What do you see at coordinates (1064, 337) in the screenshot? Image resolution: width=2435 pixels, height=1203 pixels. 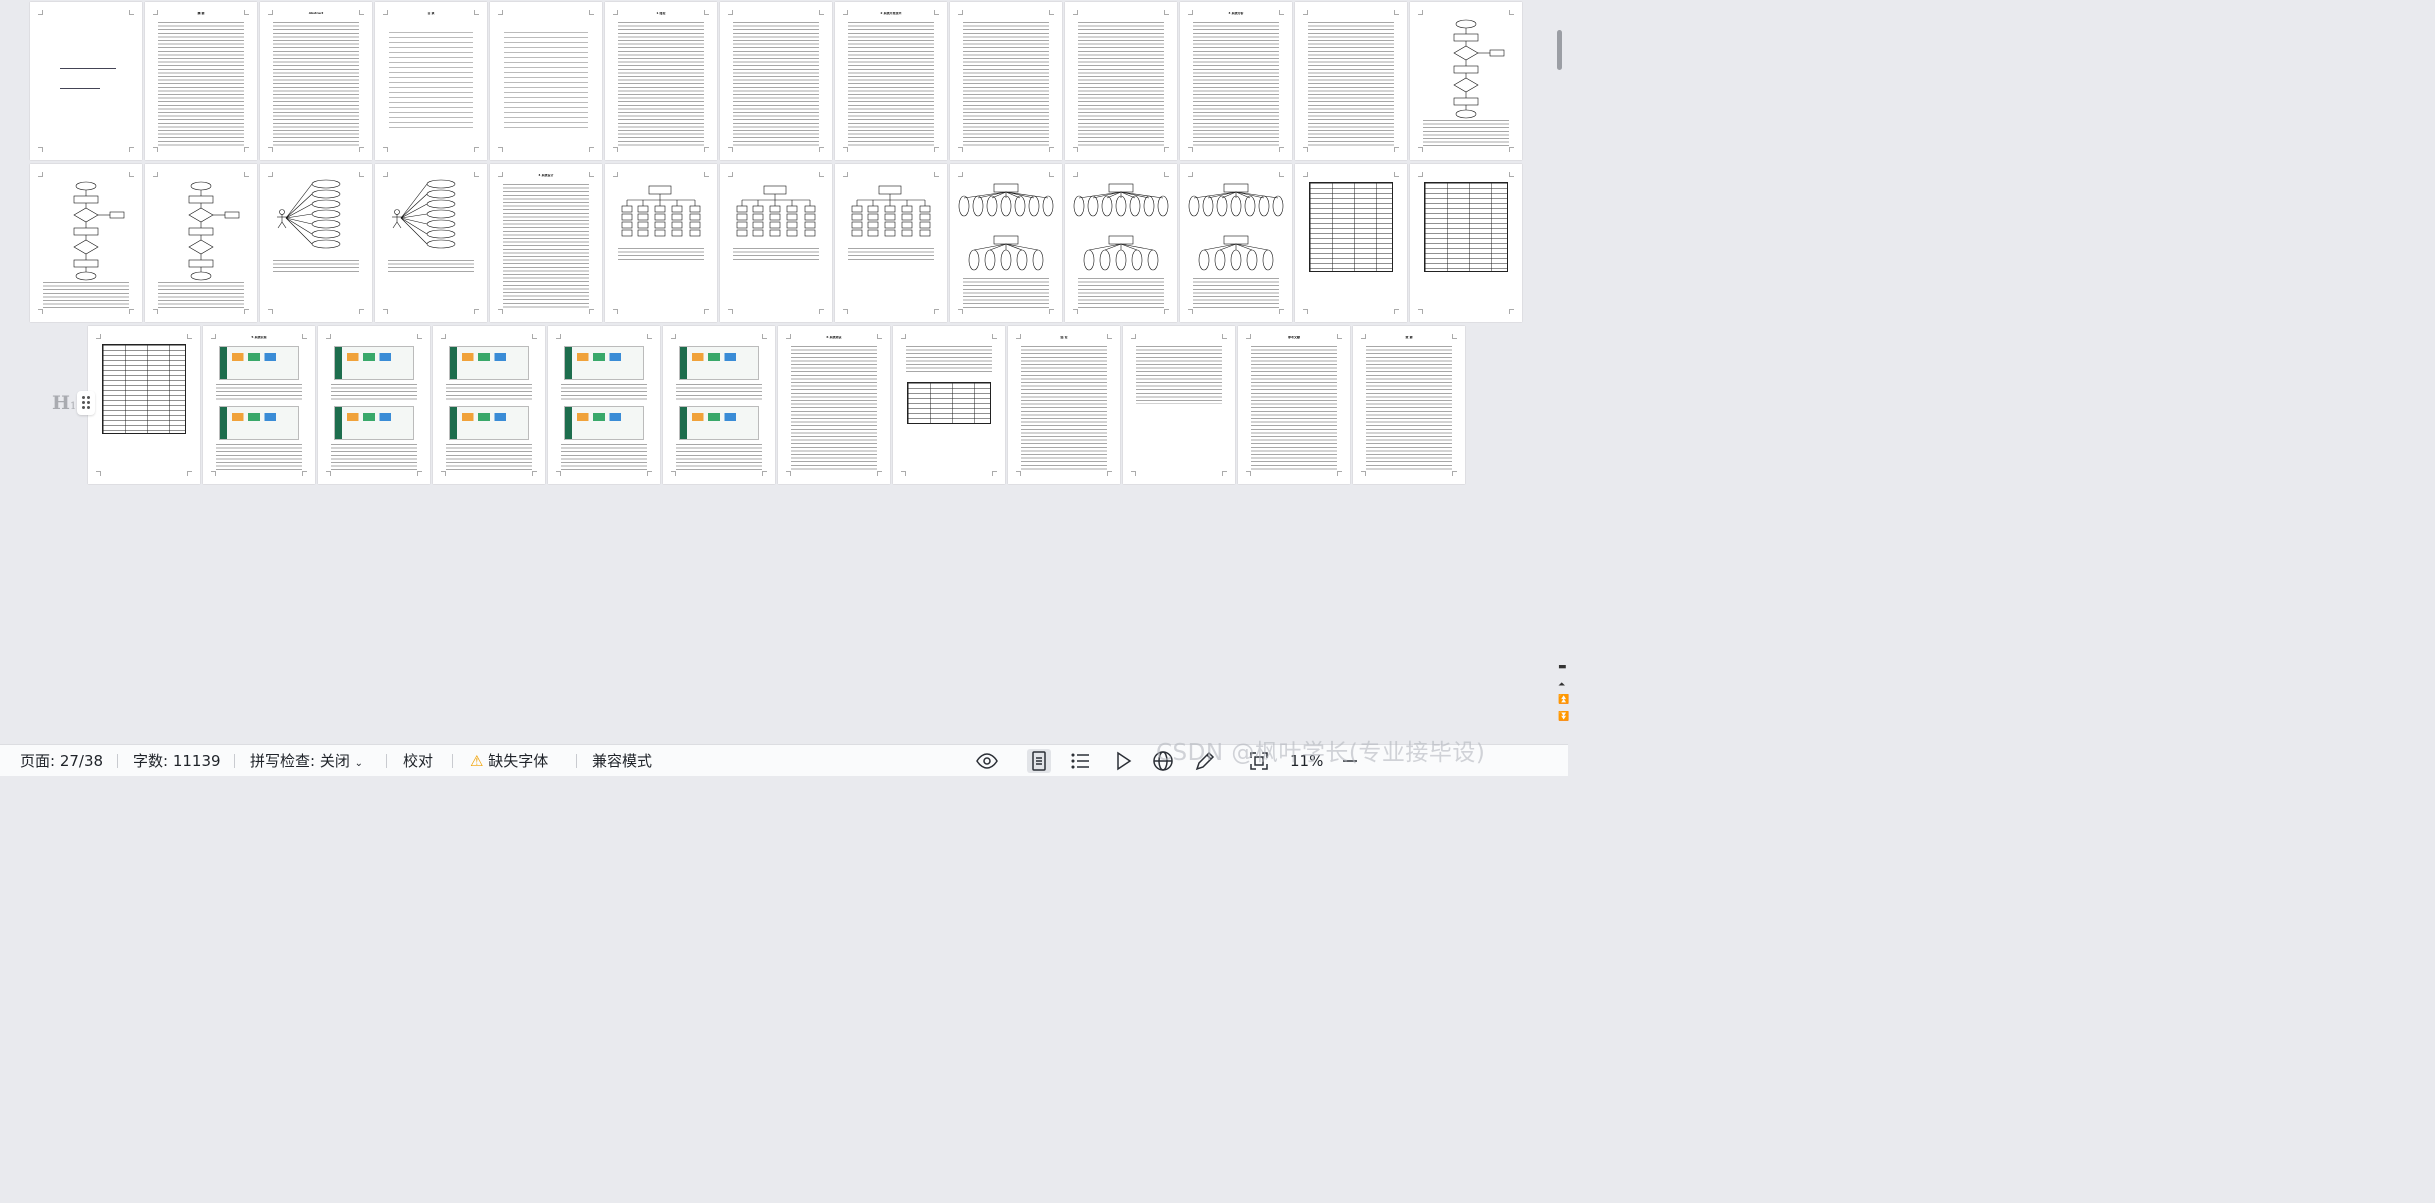 I see `page-heading: 结 论` at bounding box center [1064, 337].